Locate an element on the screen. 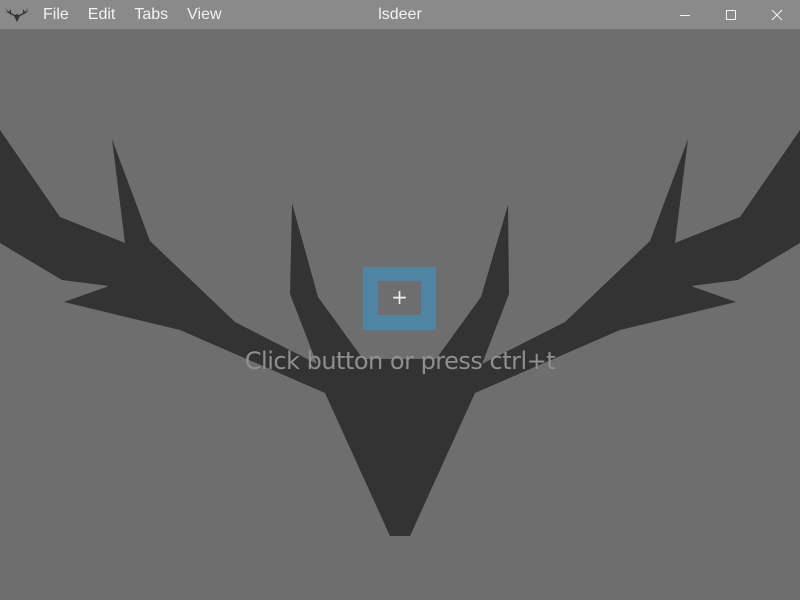 The image size is (800, 600). minimize-icon is located at coordinates (685, 15).